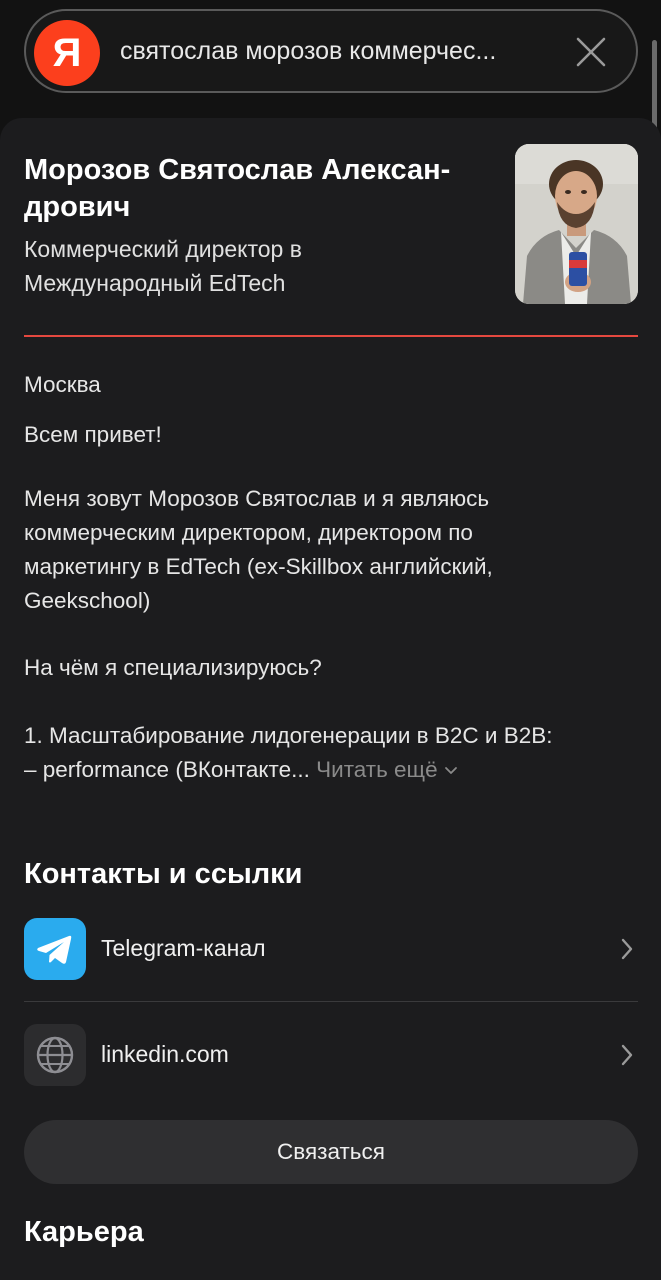 The width and height of the screenshot is (661, 1280). Describe the element at coordinates (331, 1055) in the screenshot. I see `contact-link-linkedin: linkedin.com` at that location.